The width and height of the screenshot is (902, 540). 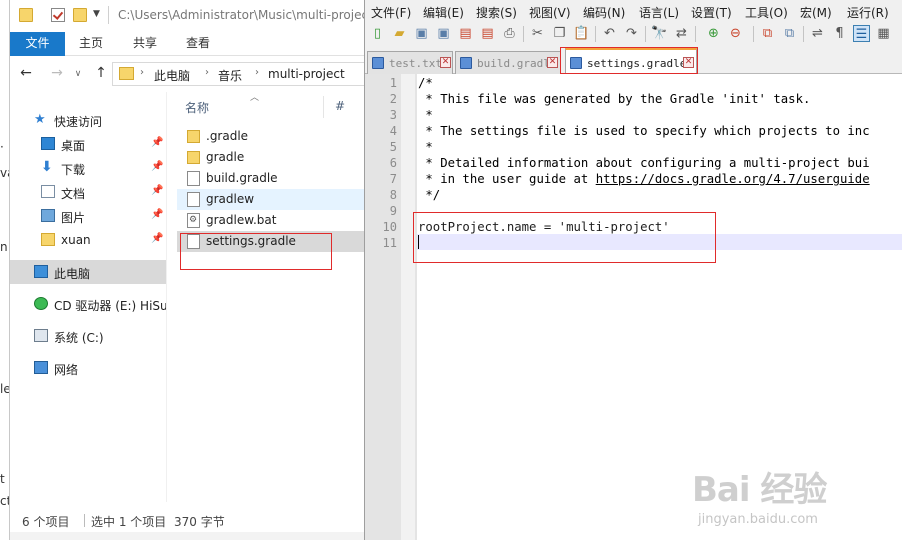 What do you see at coordinates (323, 107) in the screenshot?
I see `column-divider` at bounding box center [323, 107].